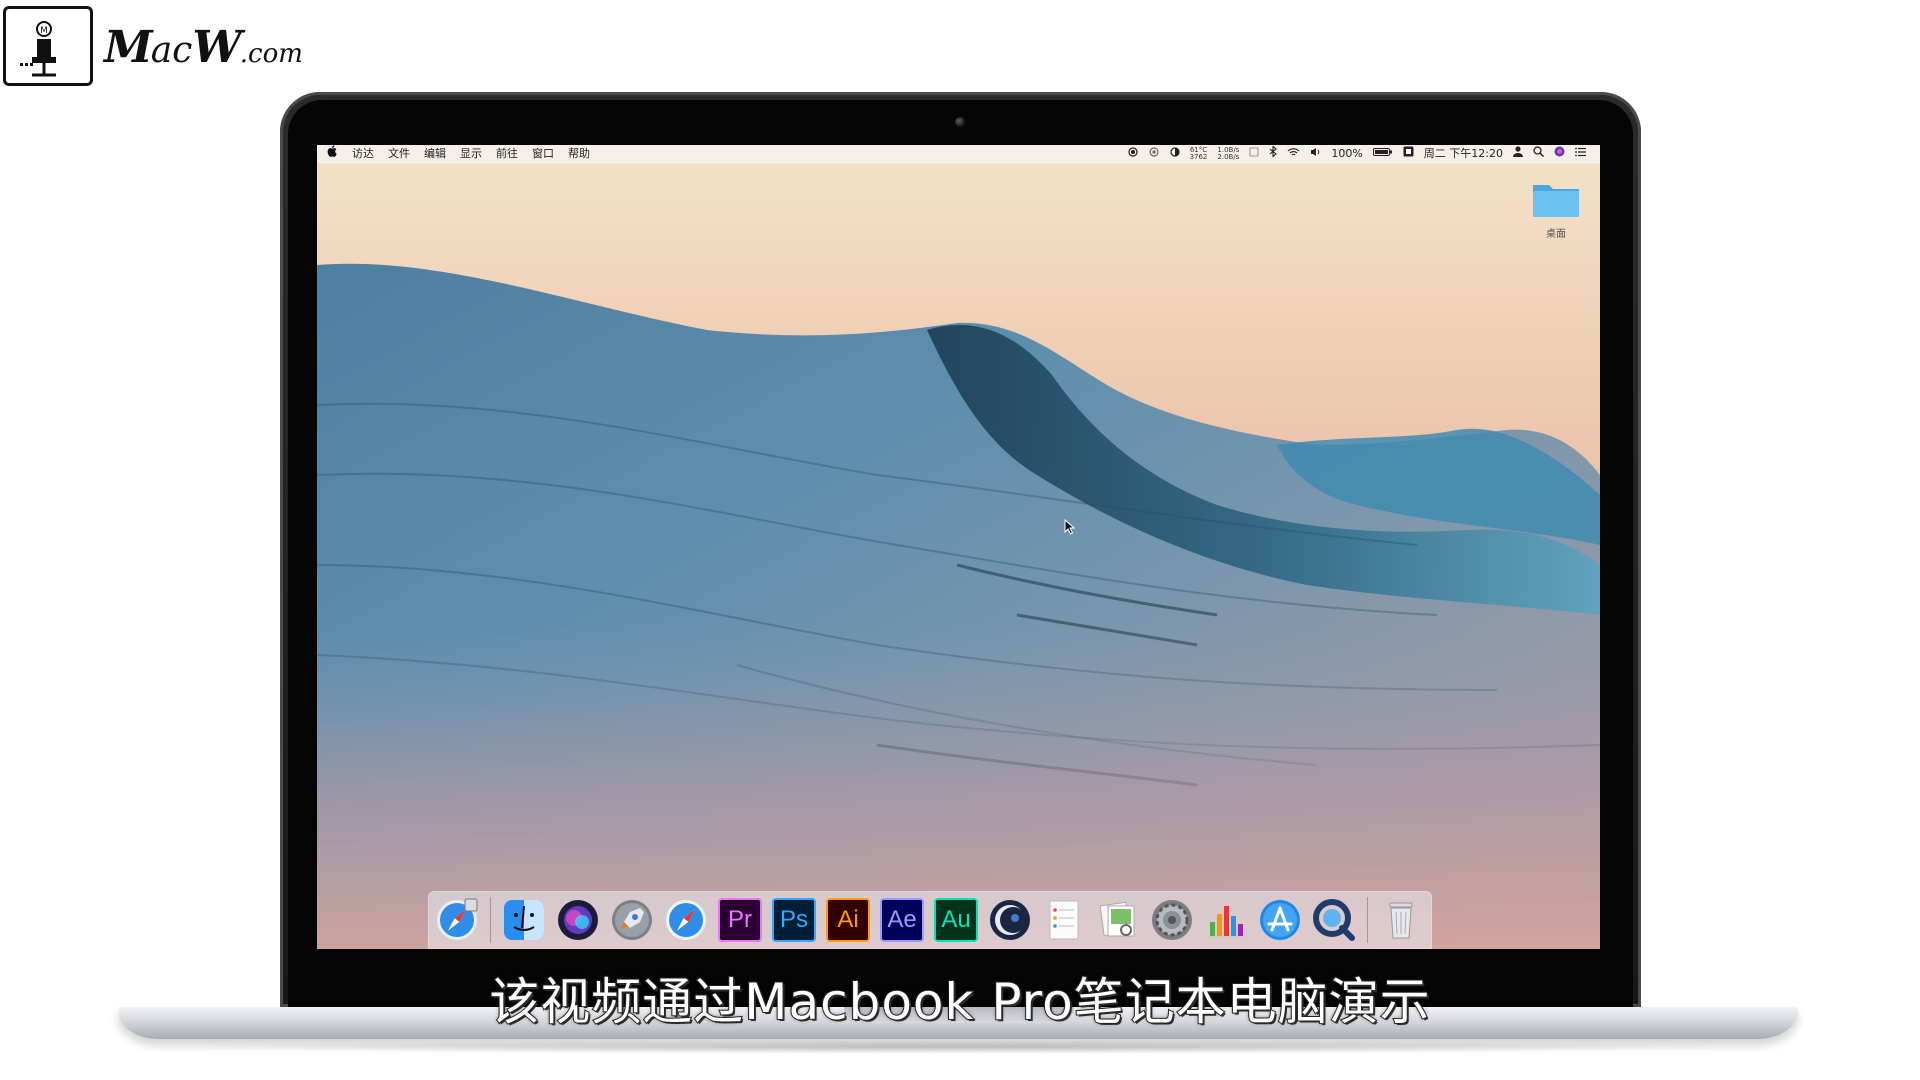 Image resolution: width=1920 pixels, height=1080 pixels. Describe the element at coordinates (363, 154) in the screenshot. I see `menu-finder: 访达` at that location.